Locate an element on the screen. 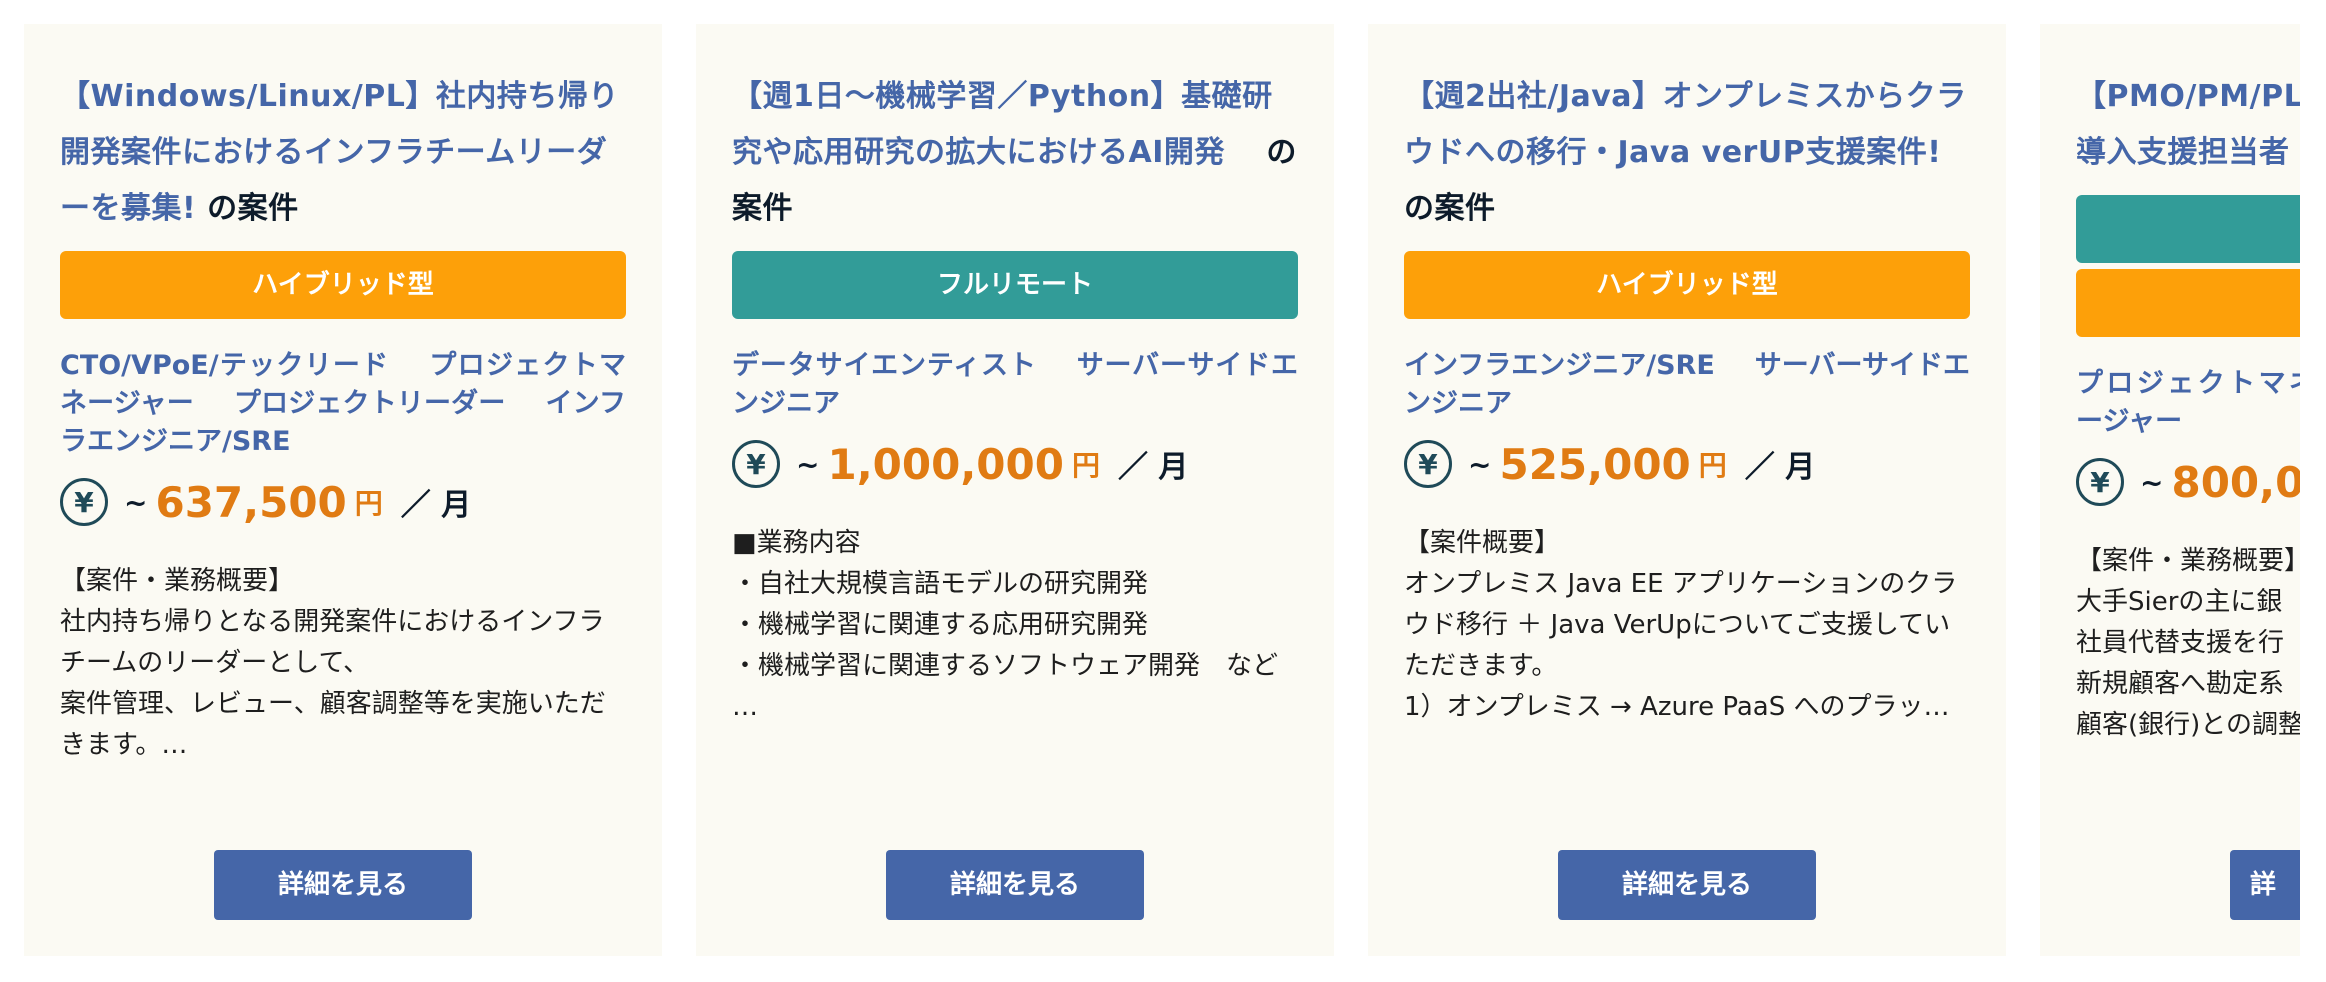 This screenshot has height=982, width=2326. role-tag: プロジェクトマネージャー is located at coordinates (2188, 402).